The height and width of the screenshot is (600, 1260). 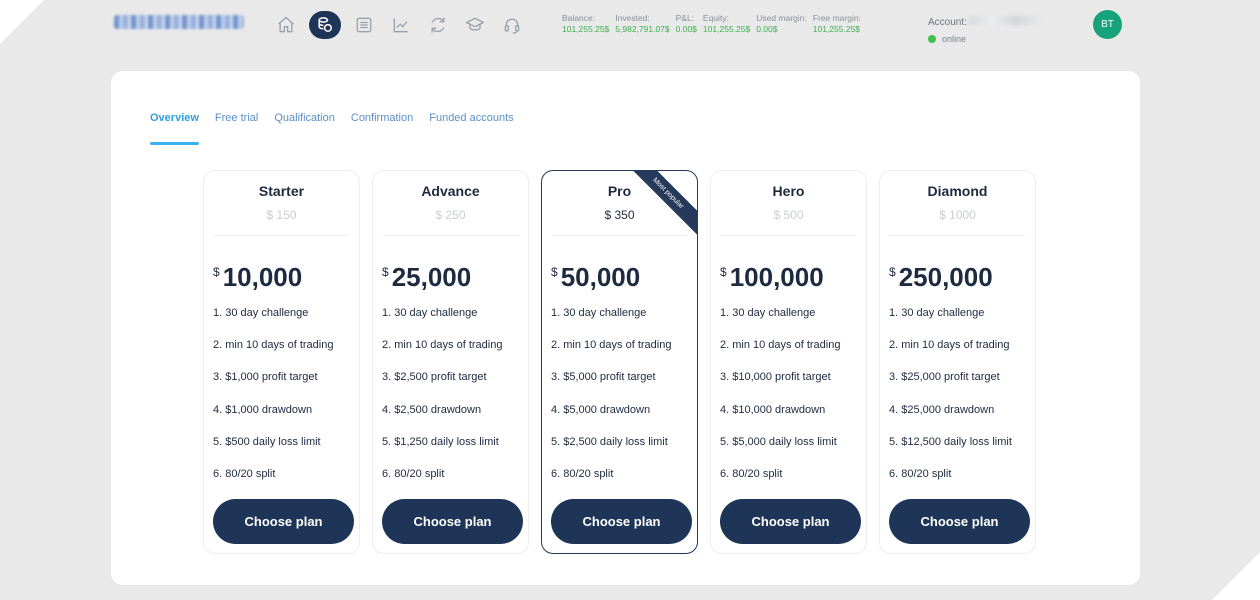 I want to click on home-icon, so click(x=286, y=25).